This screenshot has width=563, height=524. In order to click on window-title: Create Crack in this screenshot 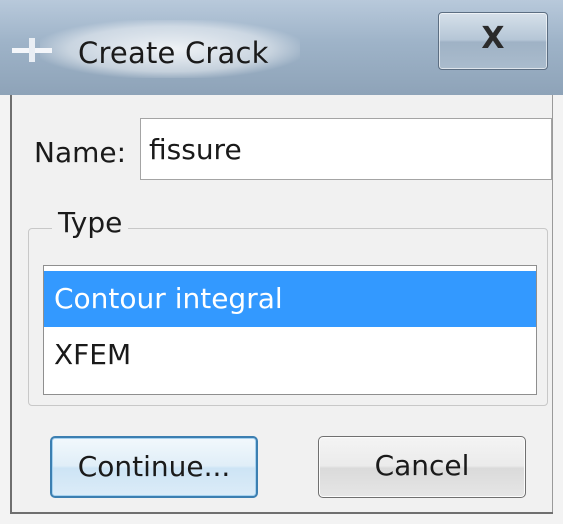, I will do `click(173, 53)`.